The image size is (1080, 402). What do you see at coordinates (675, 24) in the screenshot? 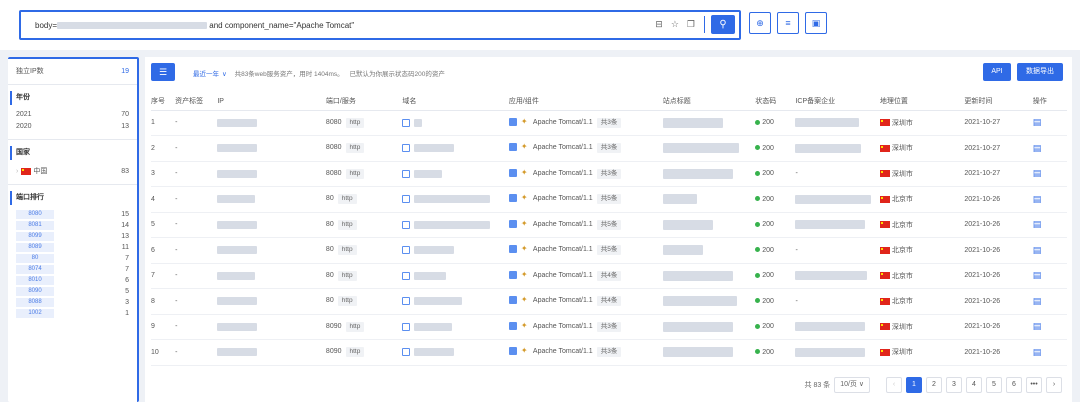
I see `star-icon: ☆` at bounding box center [675, 24].